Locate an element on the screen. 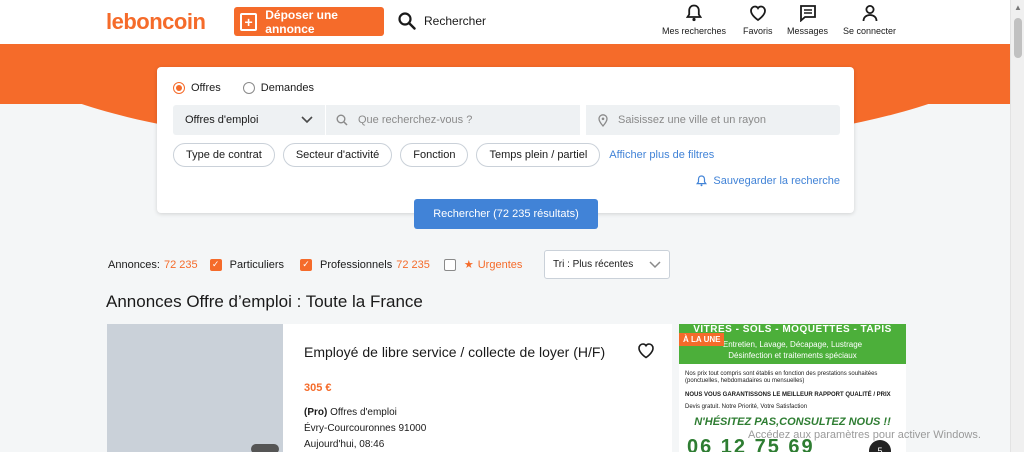 The image size is (1024, 452). nav-label: Favoris is located at coordinates (758, 31).